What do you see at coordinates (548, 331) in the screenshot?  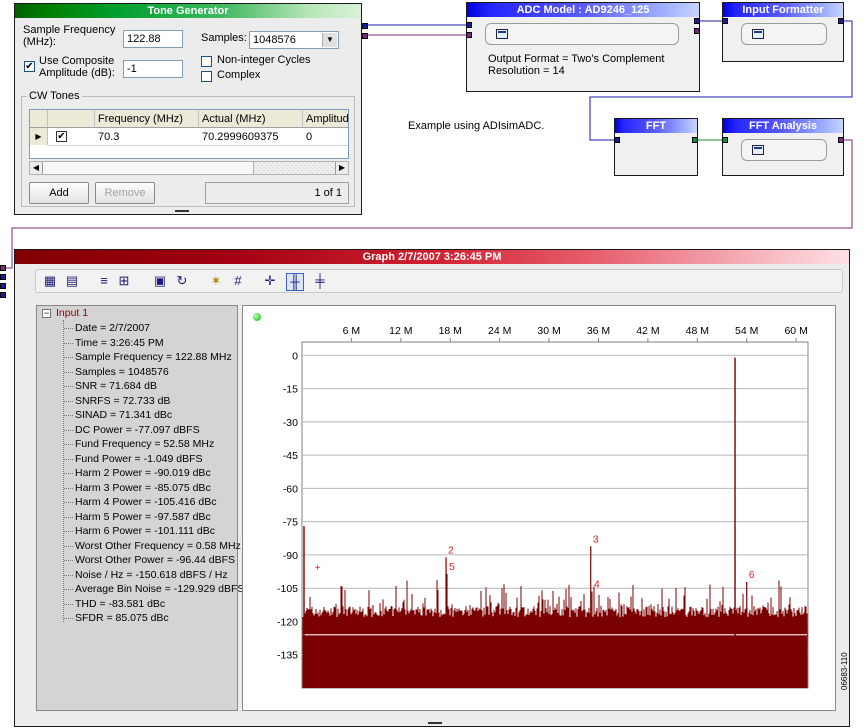 I see `x-tick-label: 30 M` at bounding box center [548, 331].